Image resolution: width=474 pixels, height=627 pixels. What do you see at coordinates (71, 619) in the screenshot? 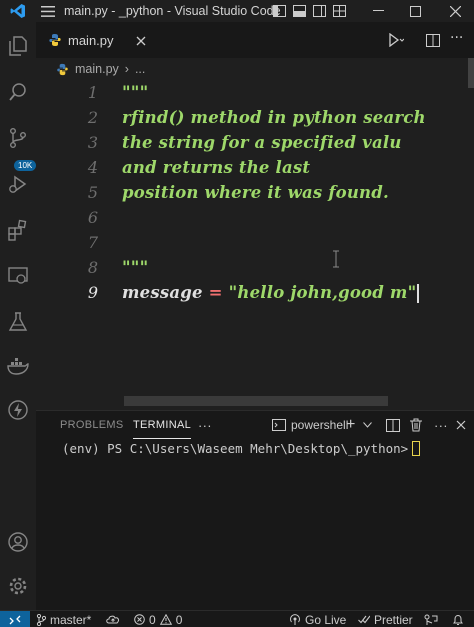
I see `branch-name: master*` at bounding box center [71, 619].